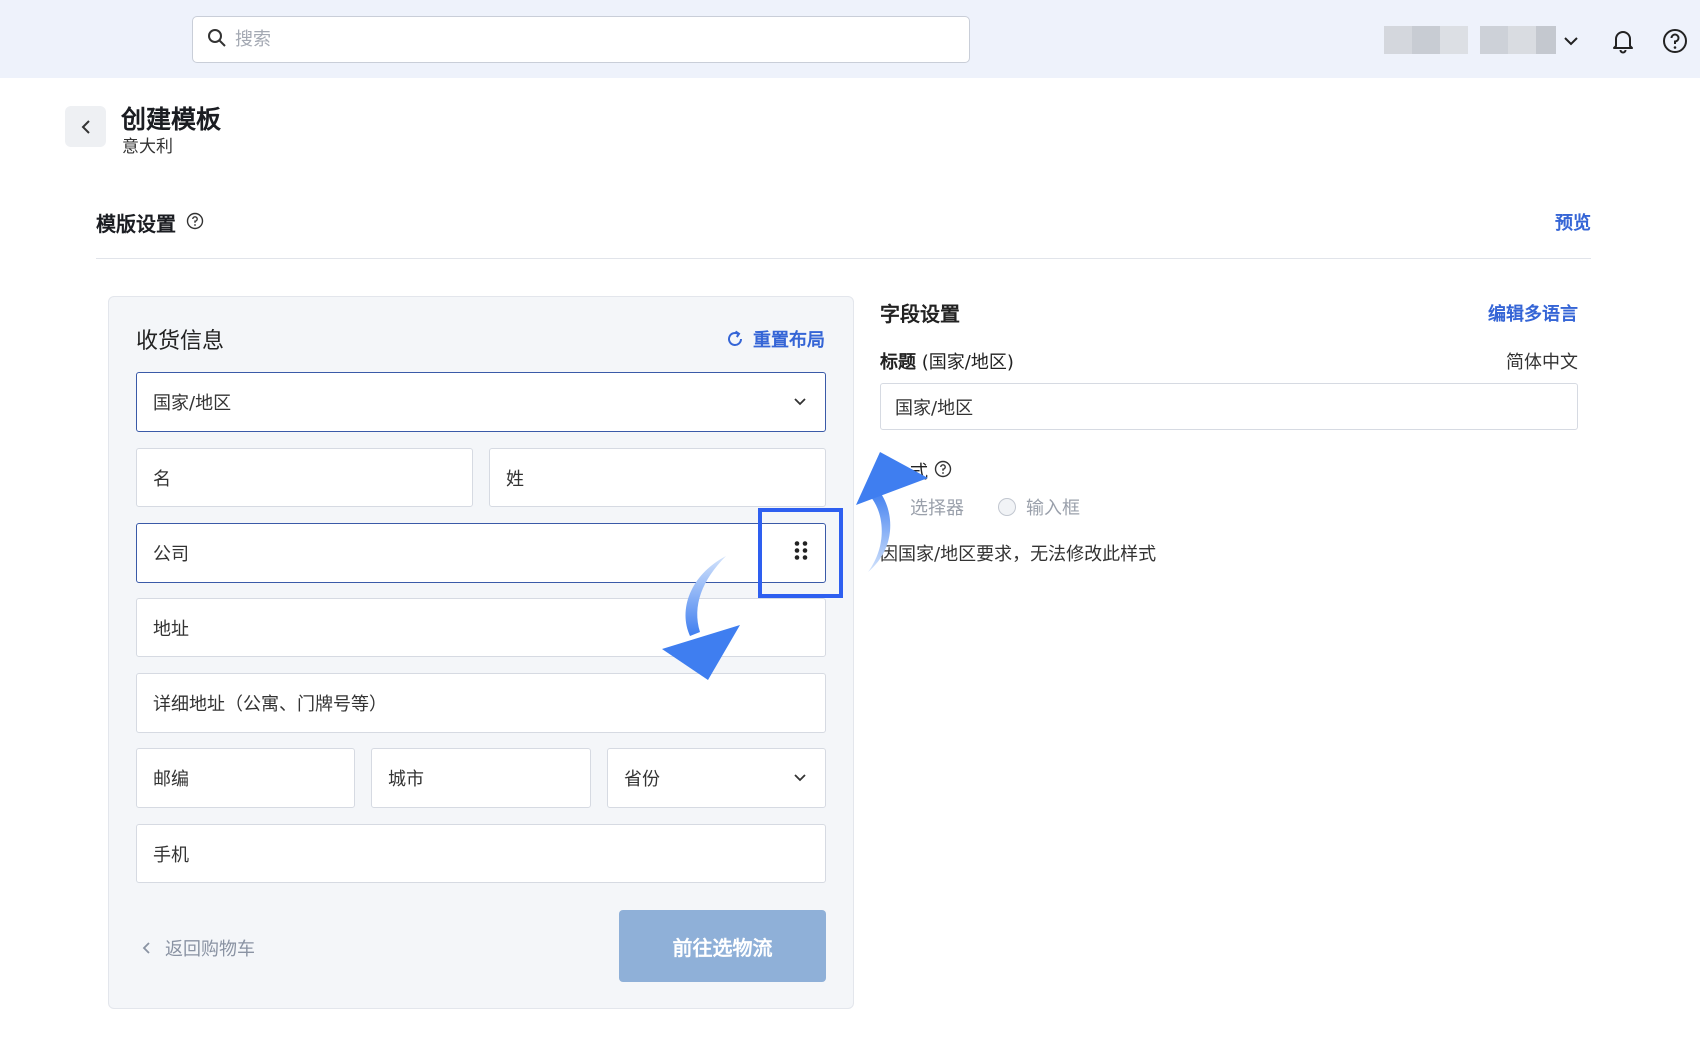 This screenshot has width=1700, height=1054. I want to click on style-options: 选择器 输入框, so click(980, 507).